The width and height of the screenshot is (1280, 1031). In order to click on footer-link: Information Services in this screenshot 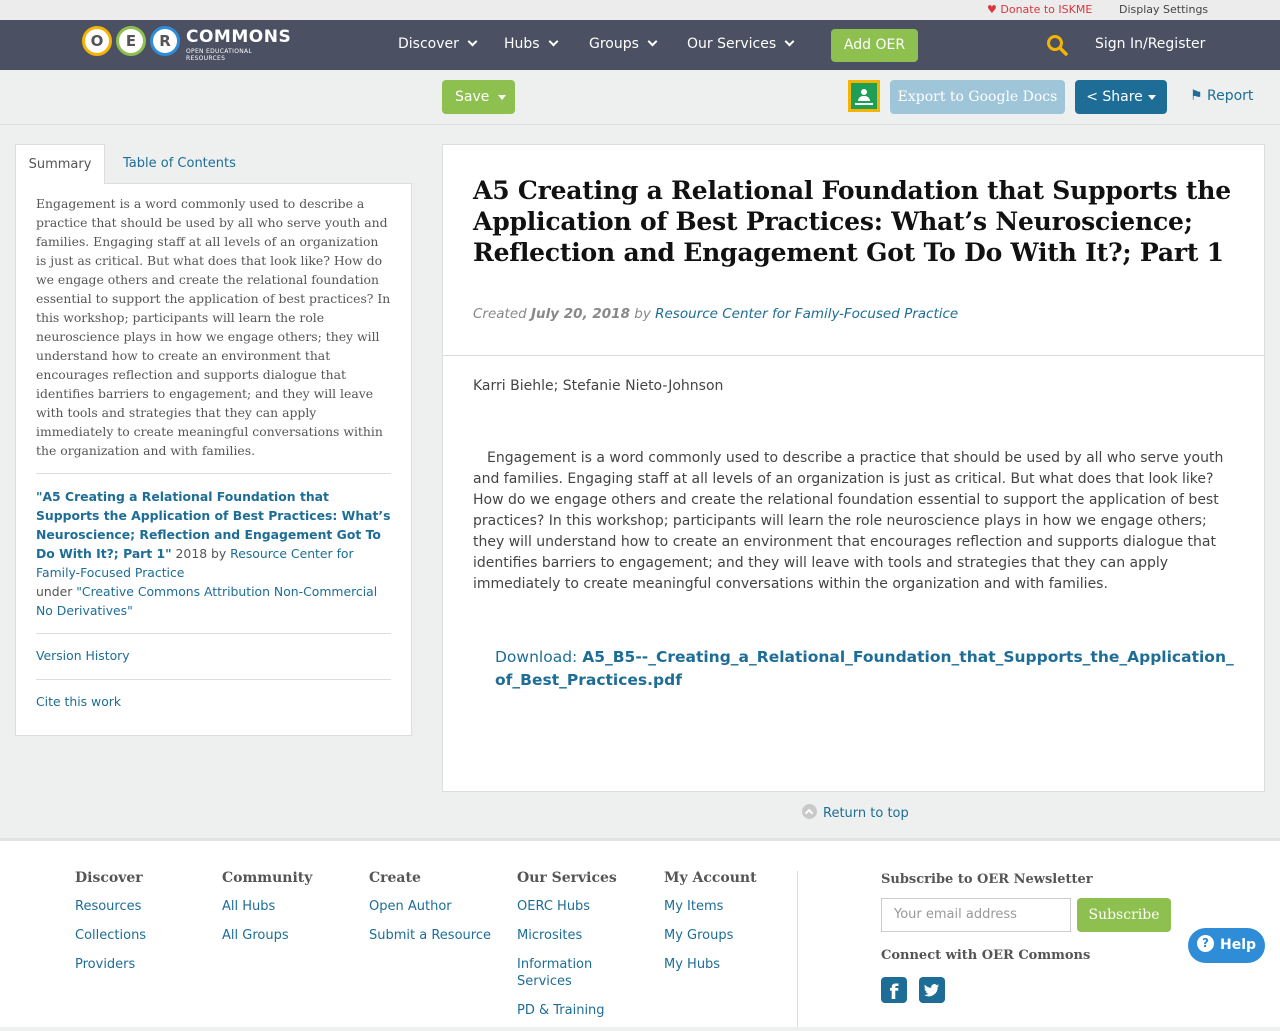, I will do `click(574, 973)`.